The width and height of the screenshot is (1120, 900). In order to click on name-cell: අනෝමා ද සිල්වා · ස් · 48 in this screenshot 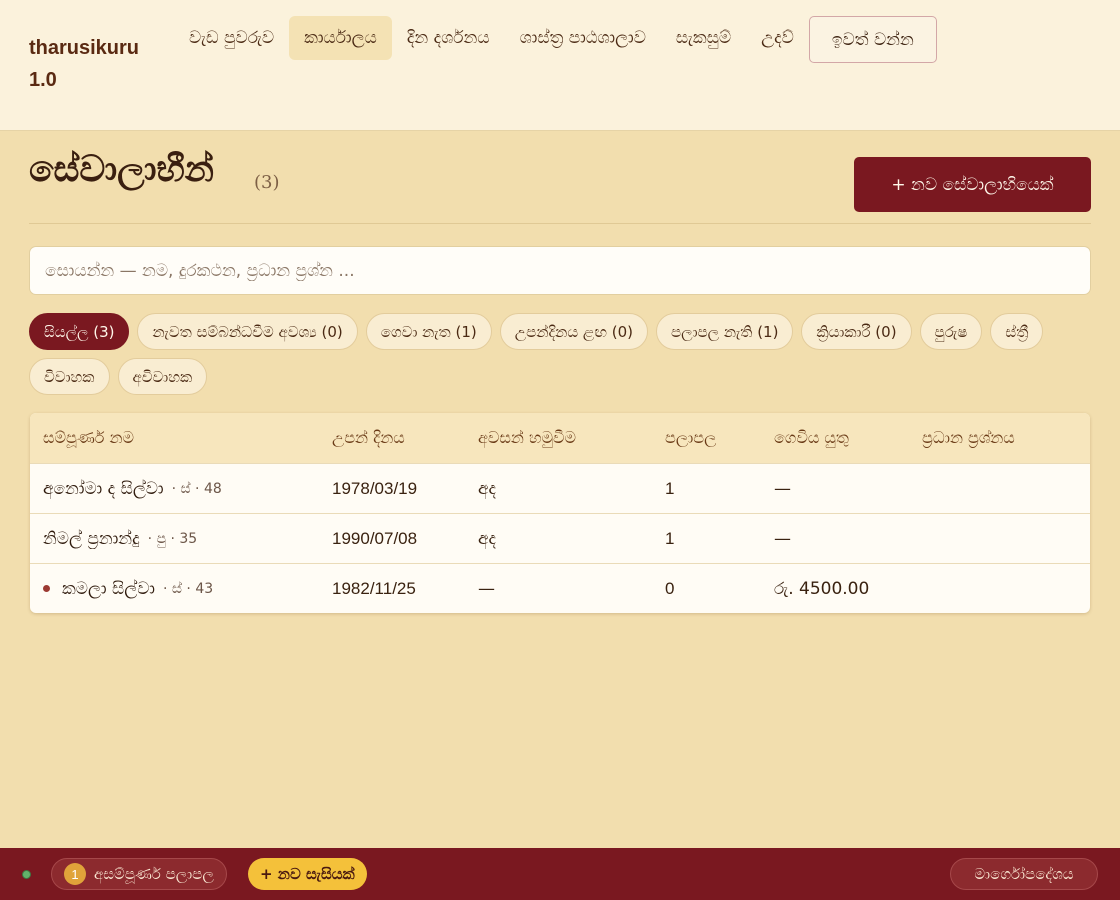, I will do `click(181, 489)`.